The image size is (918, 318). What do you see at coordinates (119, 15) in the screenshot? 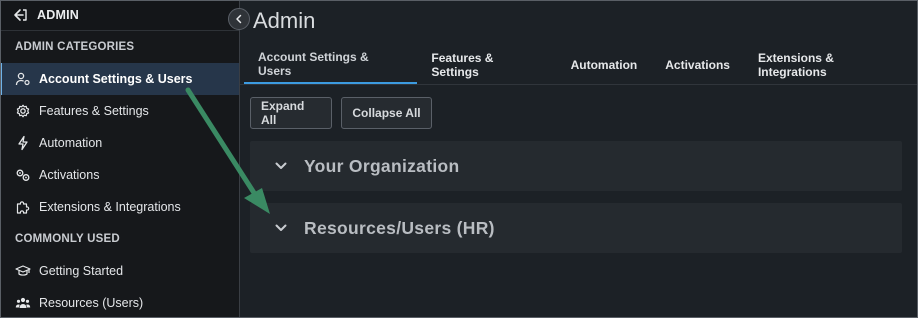
I see `sidebar-back-link: ADMIN` at bounding box center [119, 15].